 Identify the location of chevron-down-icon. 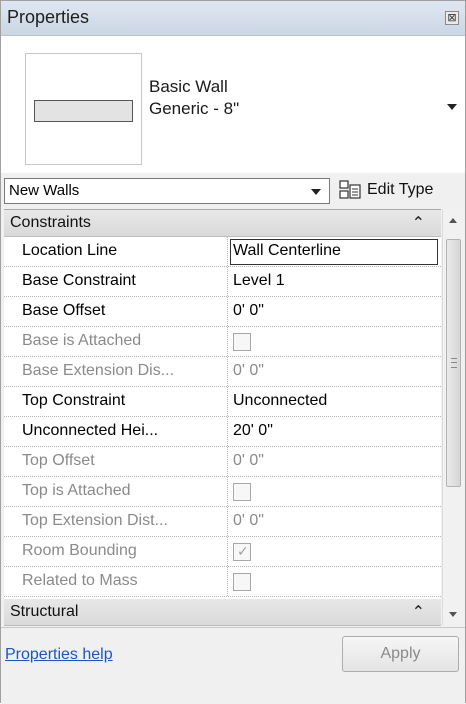
(316, 192).